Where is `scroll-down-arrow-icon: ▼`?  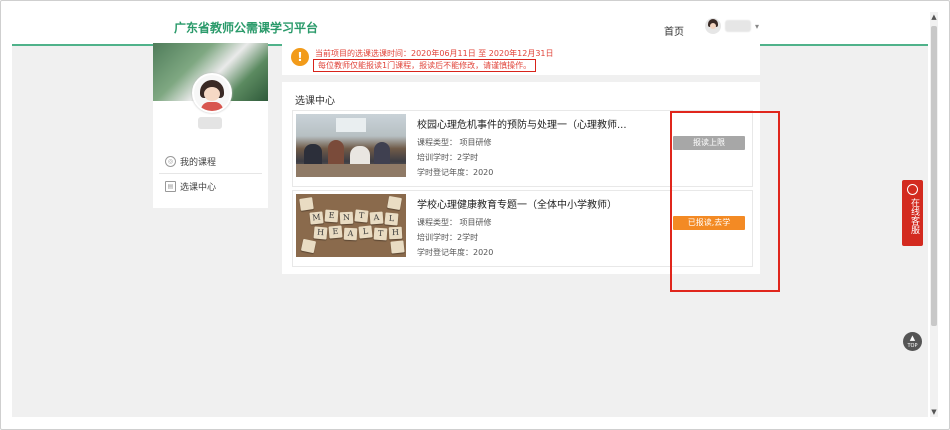 scroll-down-arrow-icon: ▼ is located at coordinates (934, 412).